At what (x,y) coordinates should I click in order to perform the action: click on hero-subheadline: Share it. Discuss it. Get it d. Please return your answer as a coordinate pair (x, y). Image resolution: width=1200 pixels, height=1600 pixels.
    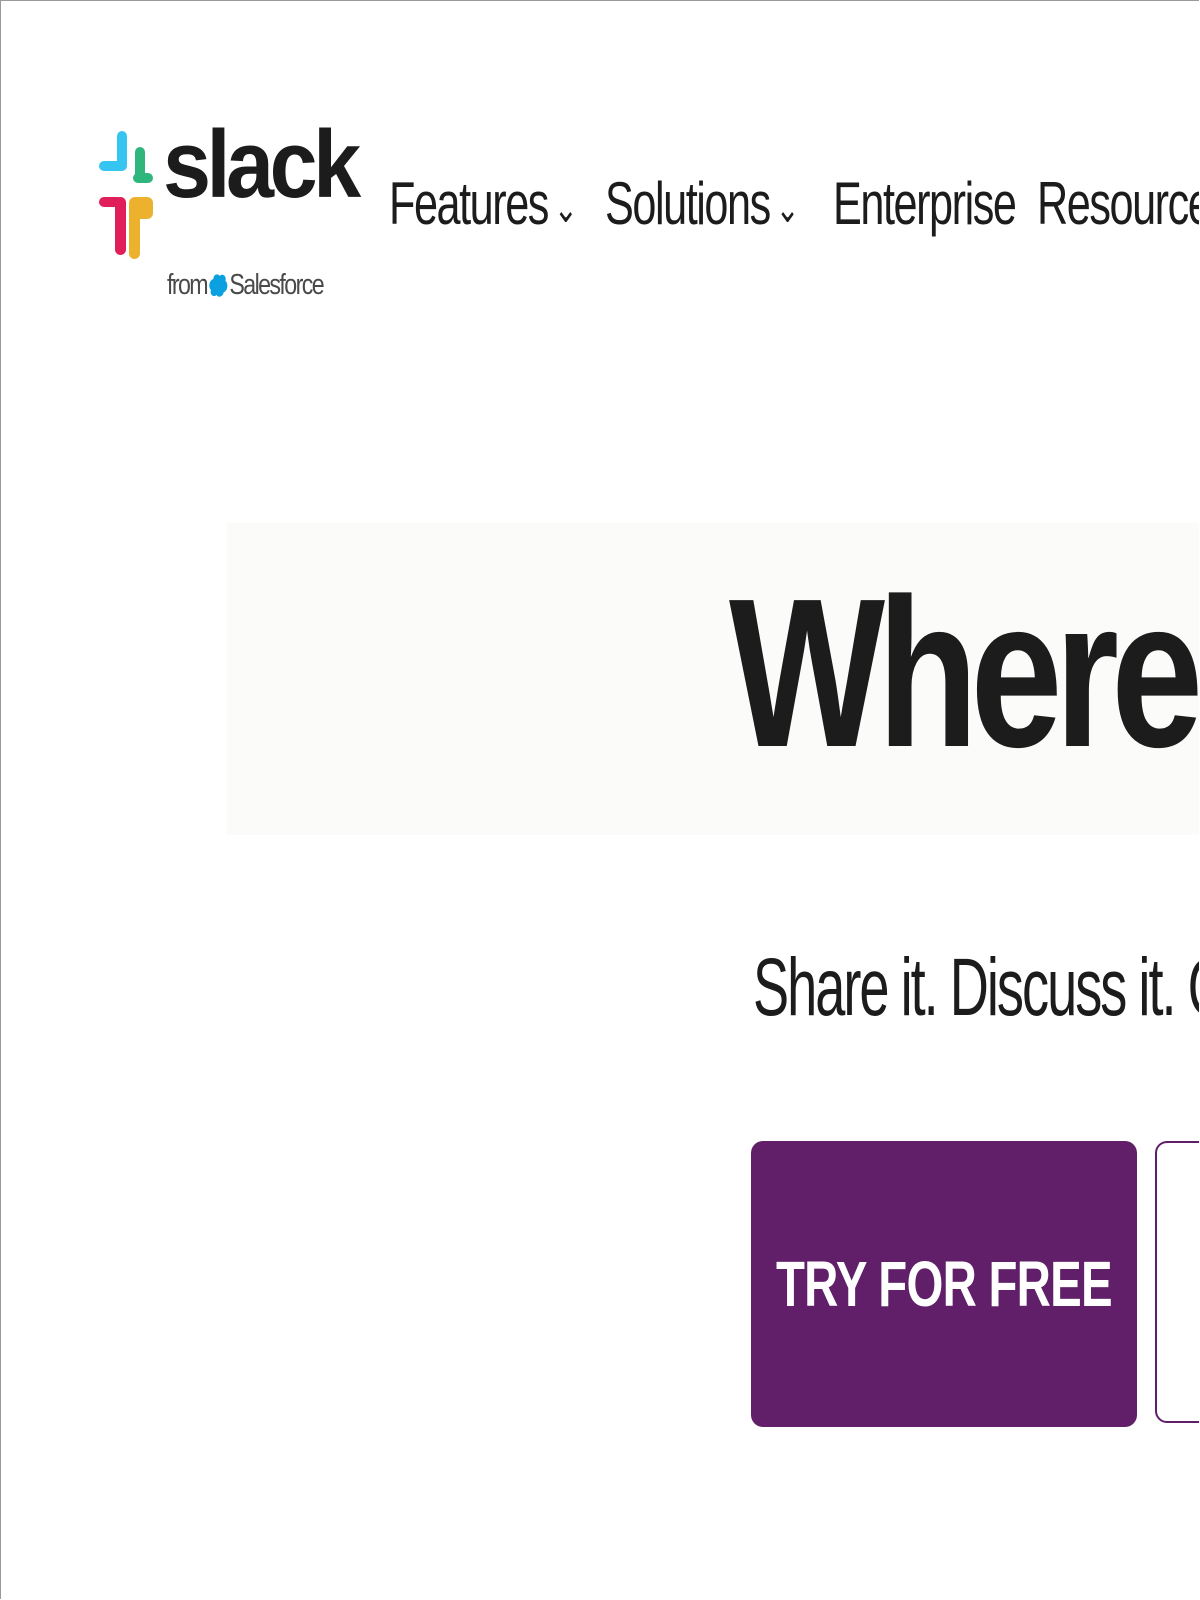
    Looking at the image, I should click on (976, 987).